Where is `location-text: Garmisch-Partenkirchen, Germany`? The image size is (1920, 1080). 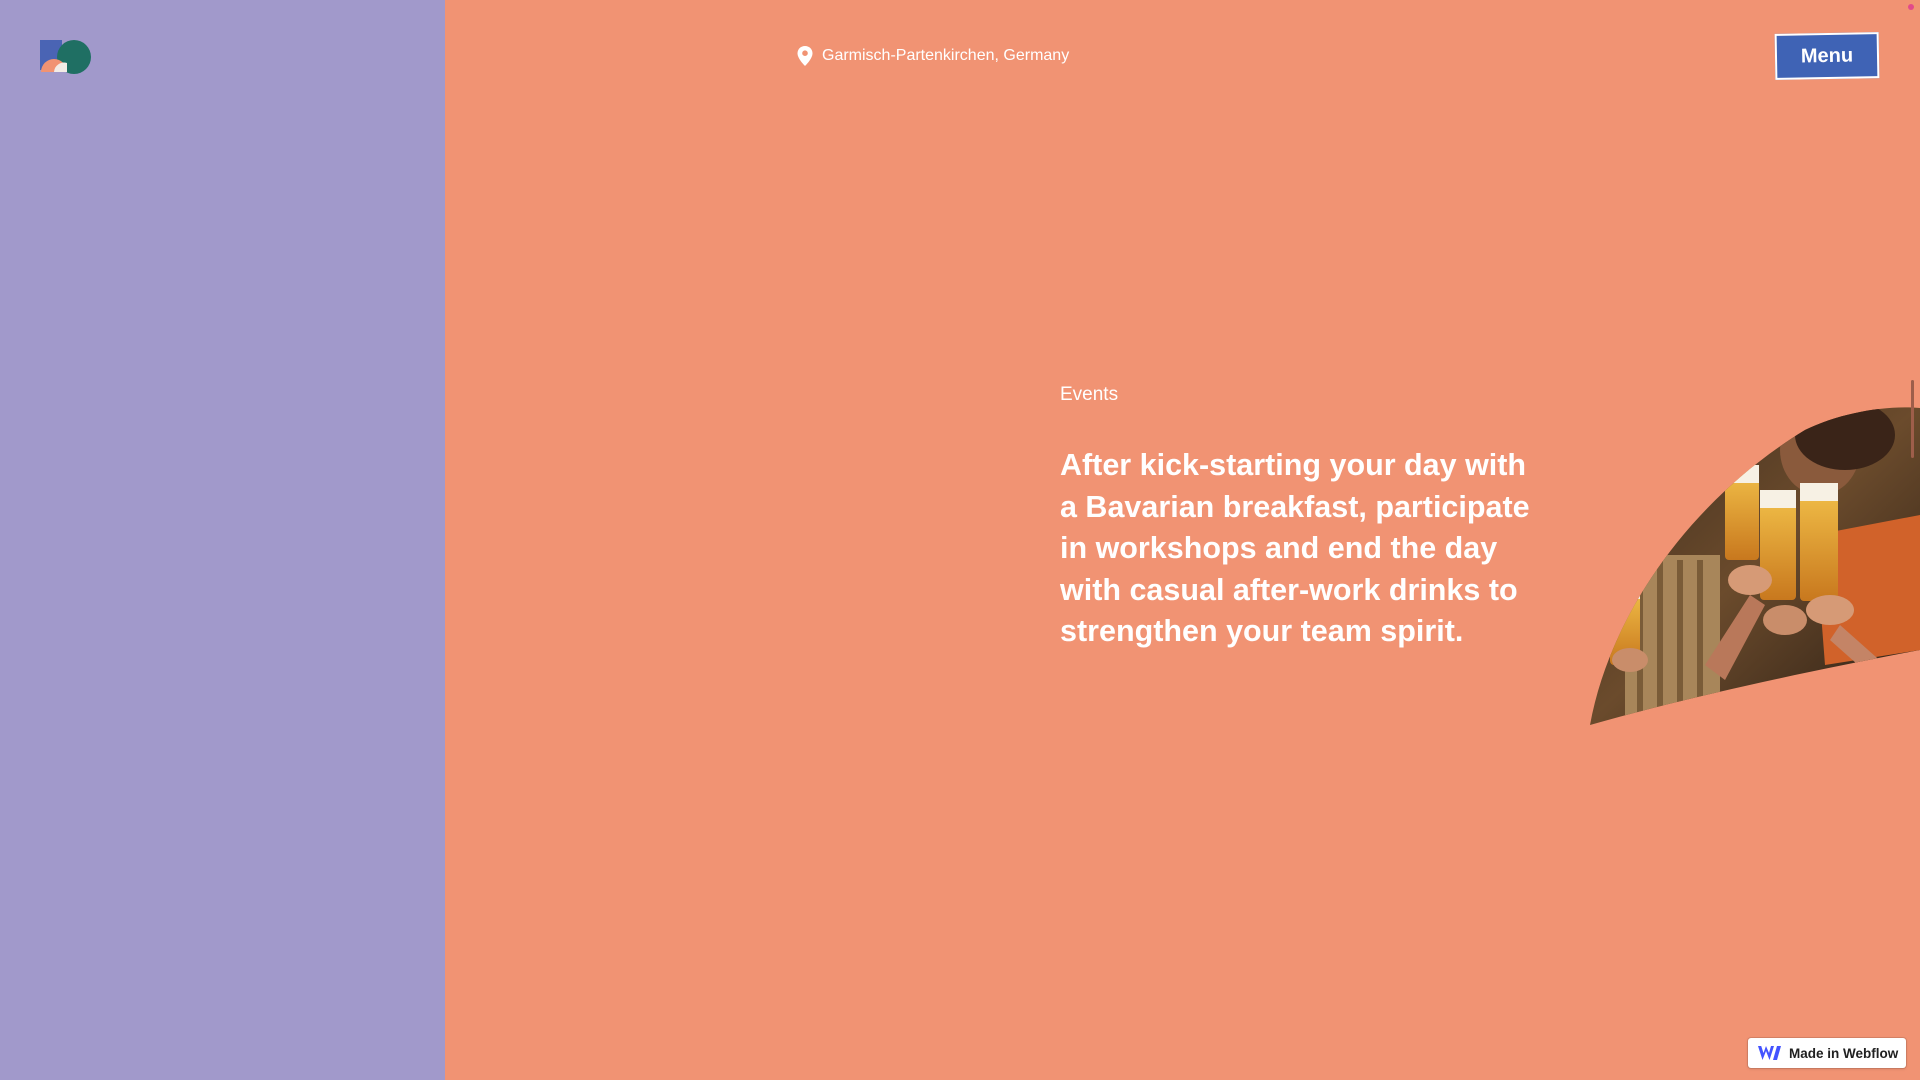
location-text: Garmisch-Partenkirchen, Germany is located at coordinates (946, 55).